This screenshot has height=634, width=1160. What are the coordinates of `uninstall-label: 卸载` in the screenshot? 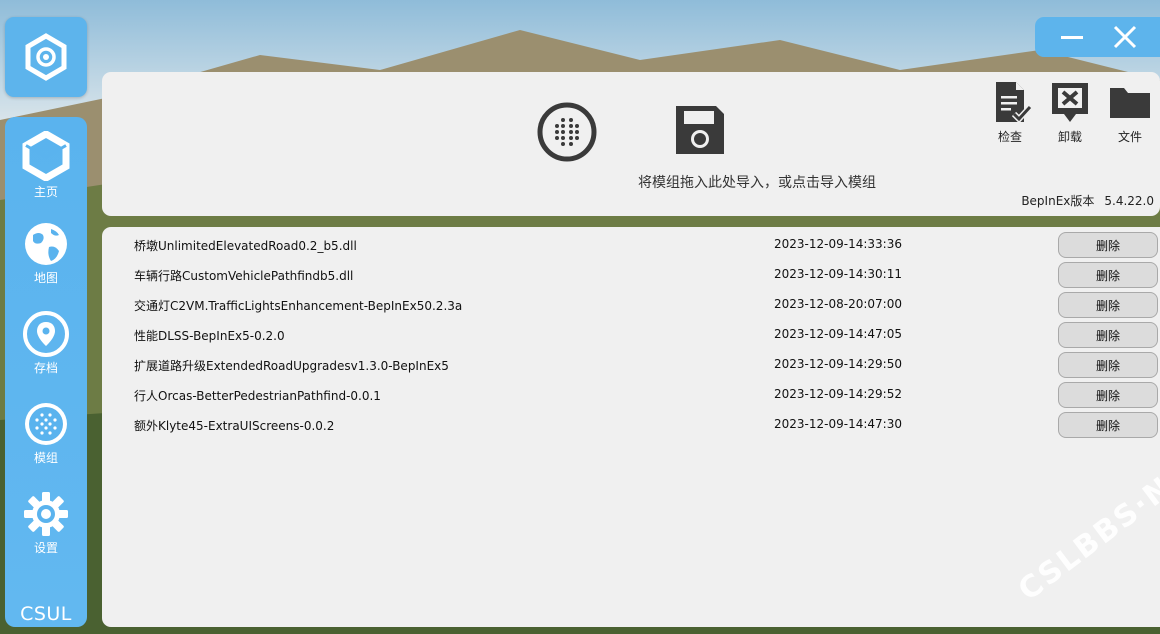 It's located at (1069, 137).